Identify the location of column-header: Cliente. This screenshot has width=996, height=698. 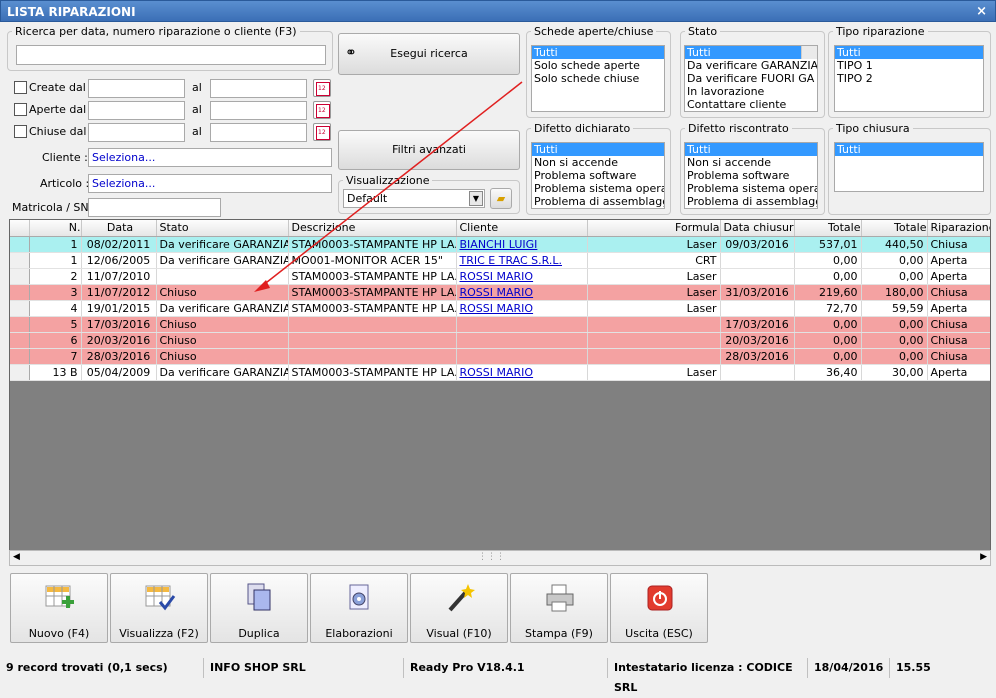
(522, 228).